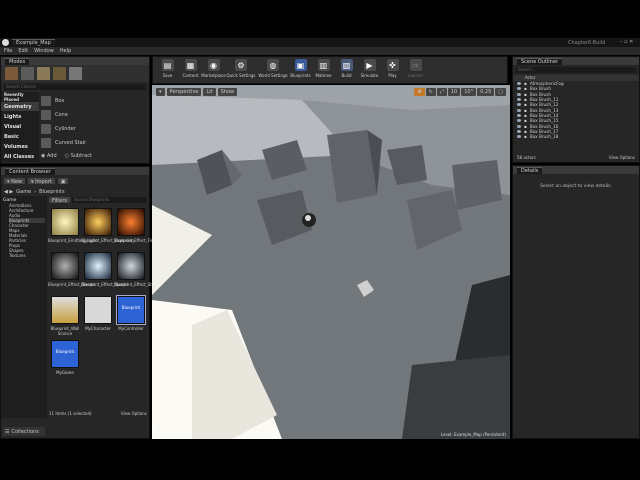 The width and height of the screenshot is (640, 480). I want to click on build-button: ▧ Build, so click(346, 68).